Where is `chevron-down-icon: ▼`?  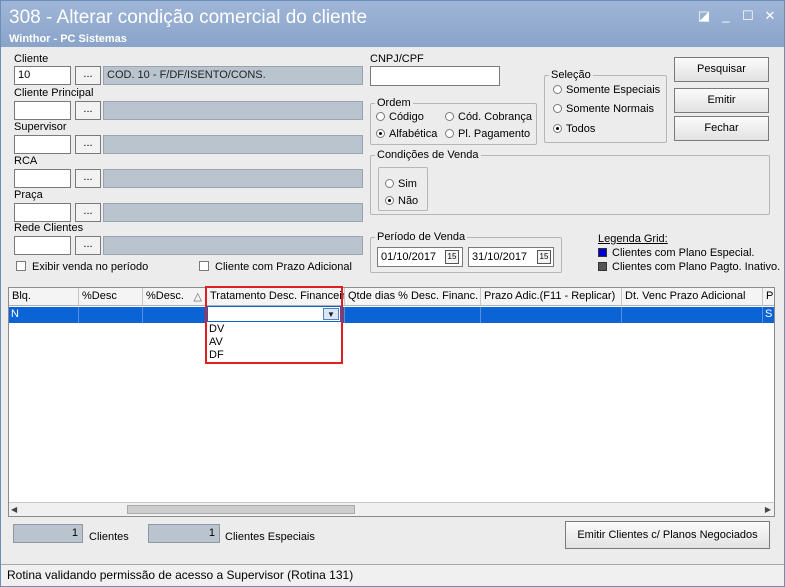
chevron-down-icon: ▼ is located at coordinates (331, 314).